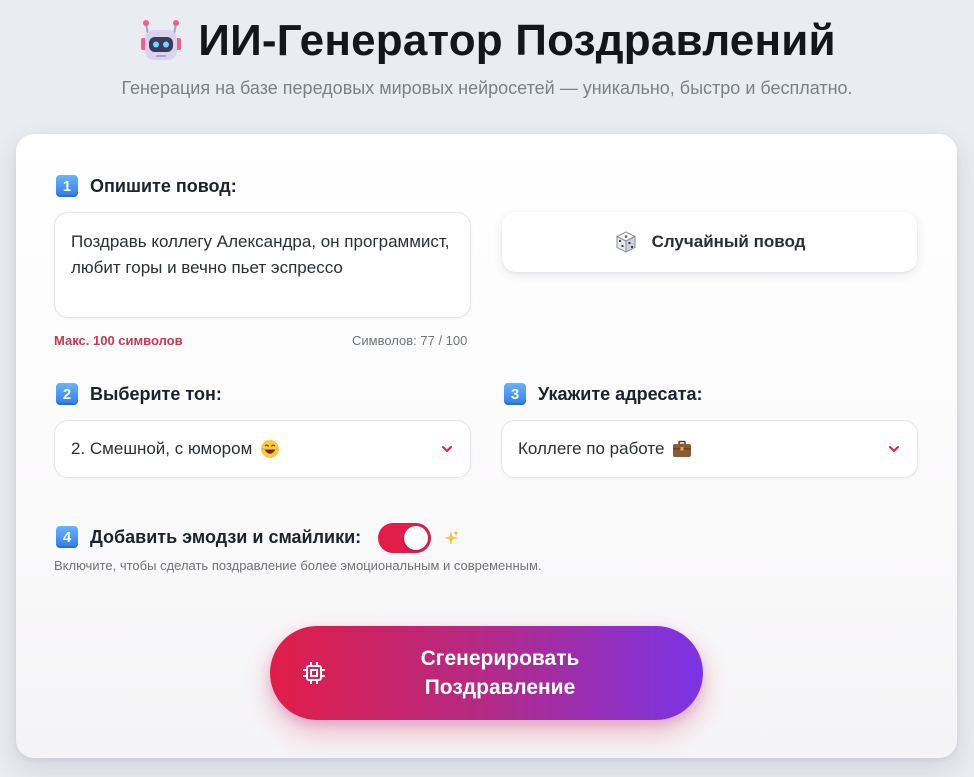  What do you see at coordinates (314, 673) in the screenshot?
I see `chip-icon` at bounding box center [314, 673].